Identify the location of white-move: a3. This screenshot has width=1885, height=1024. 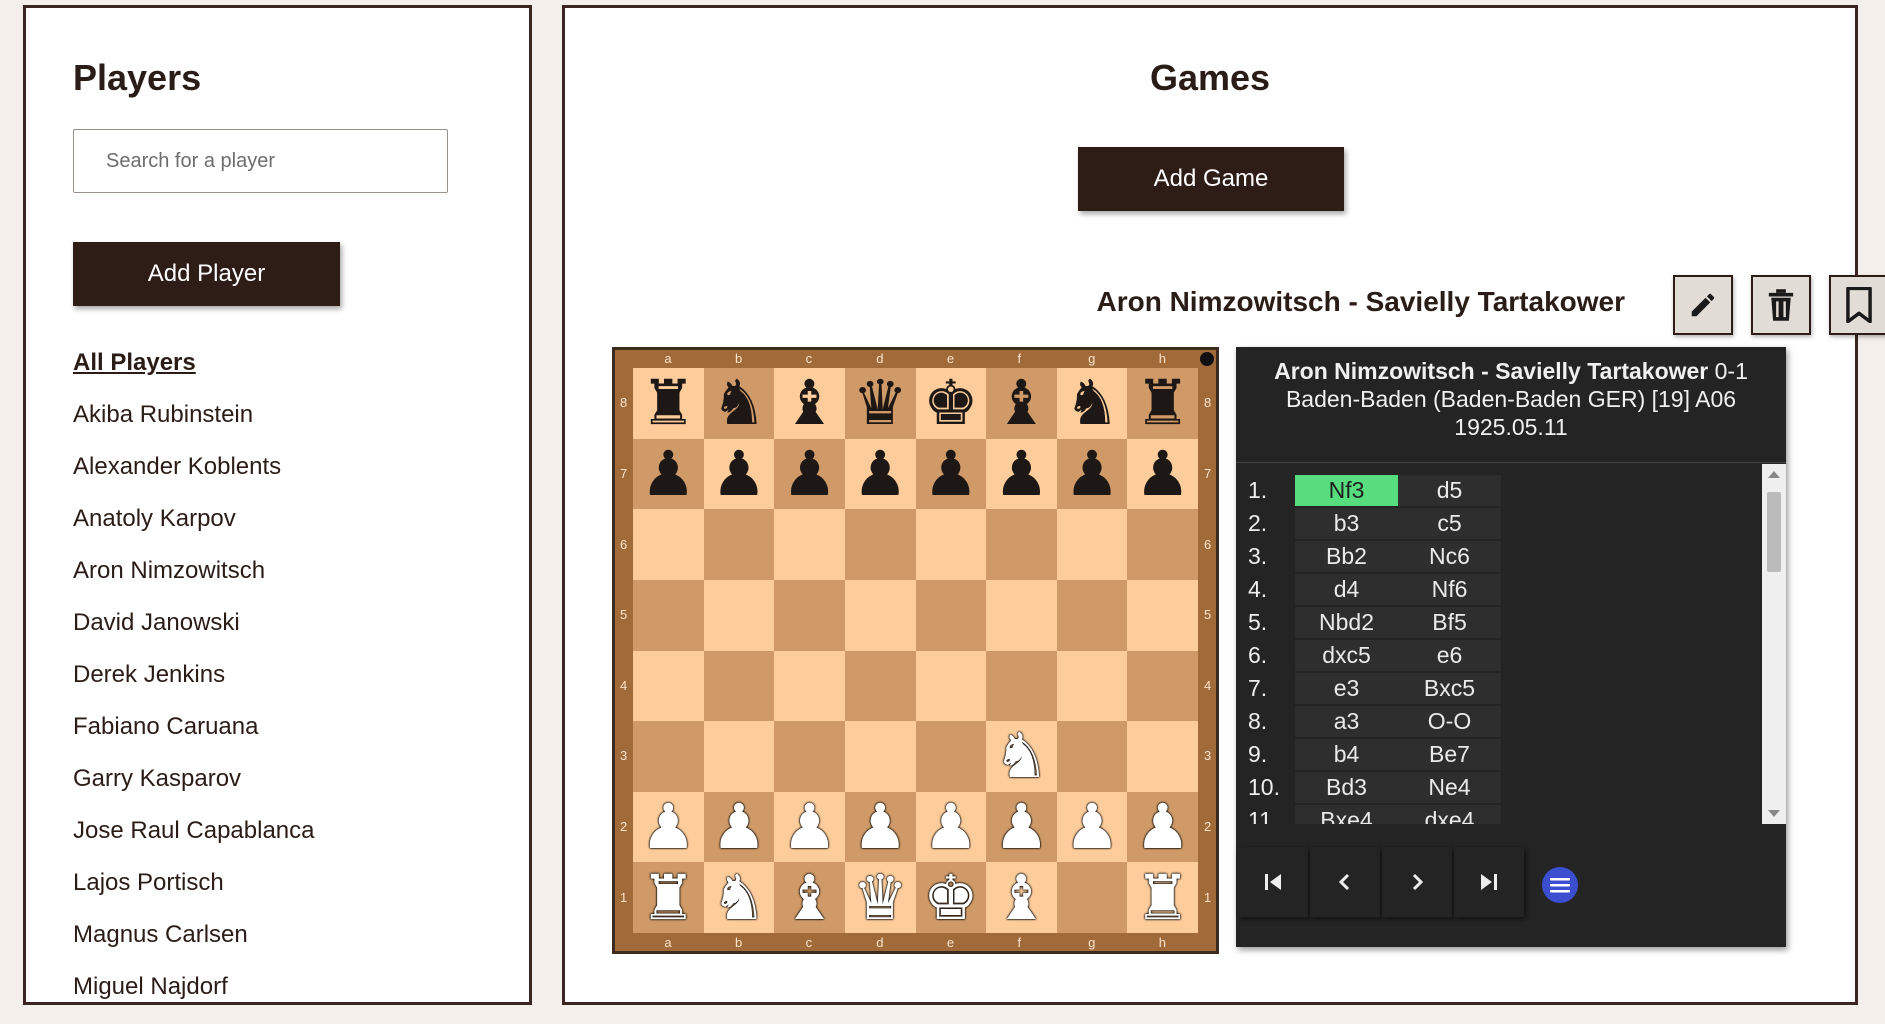
(1346, 721).